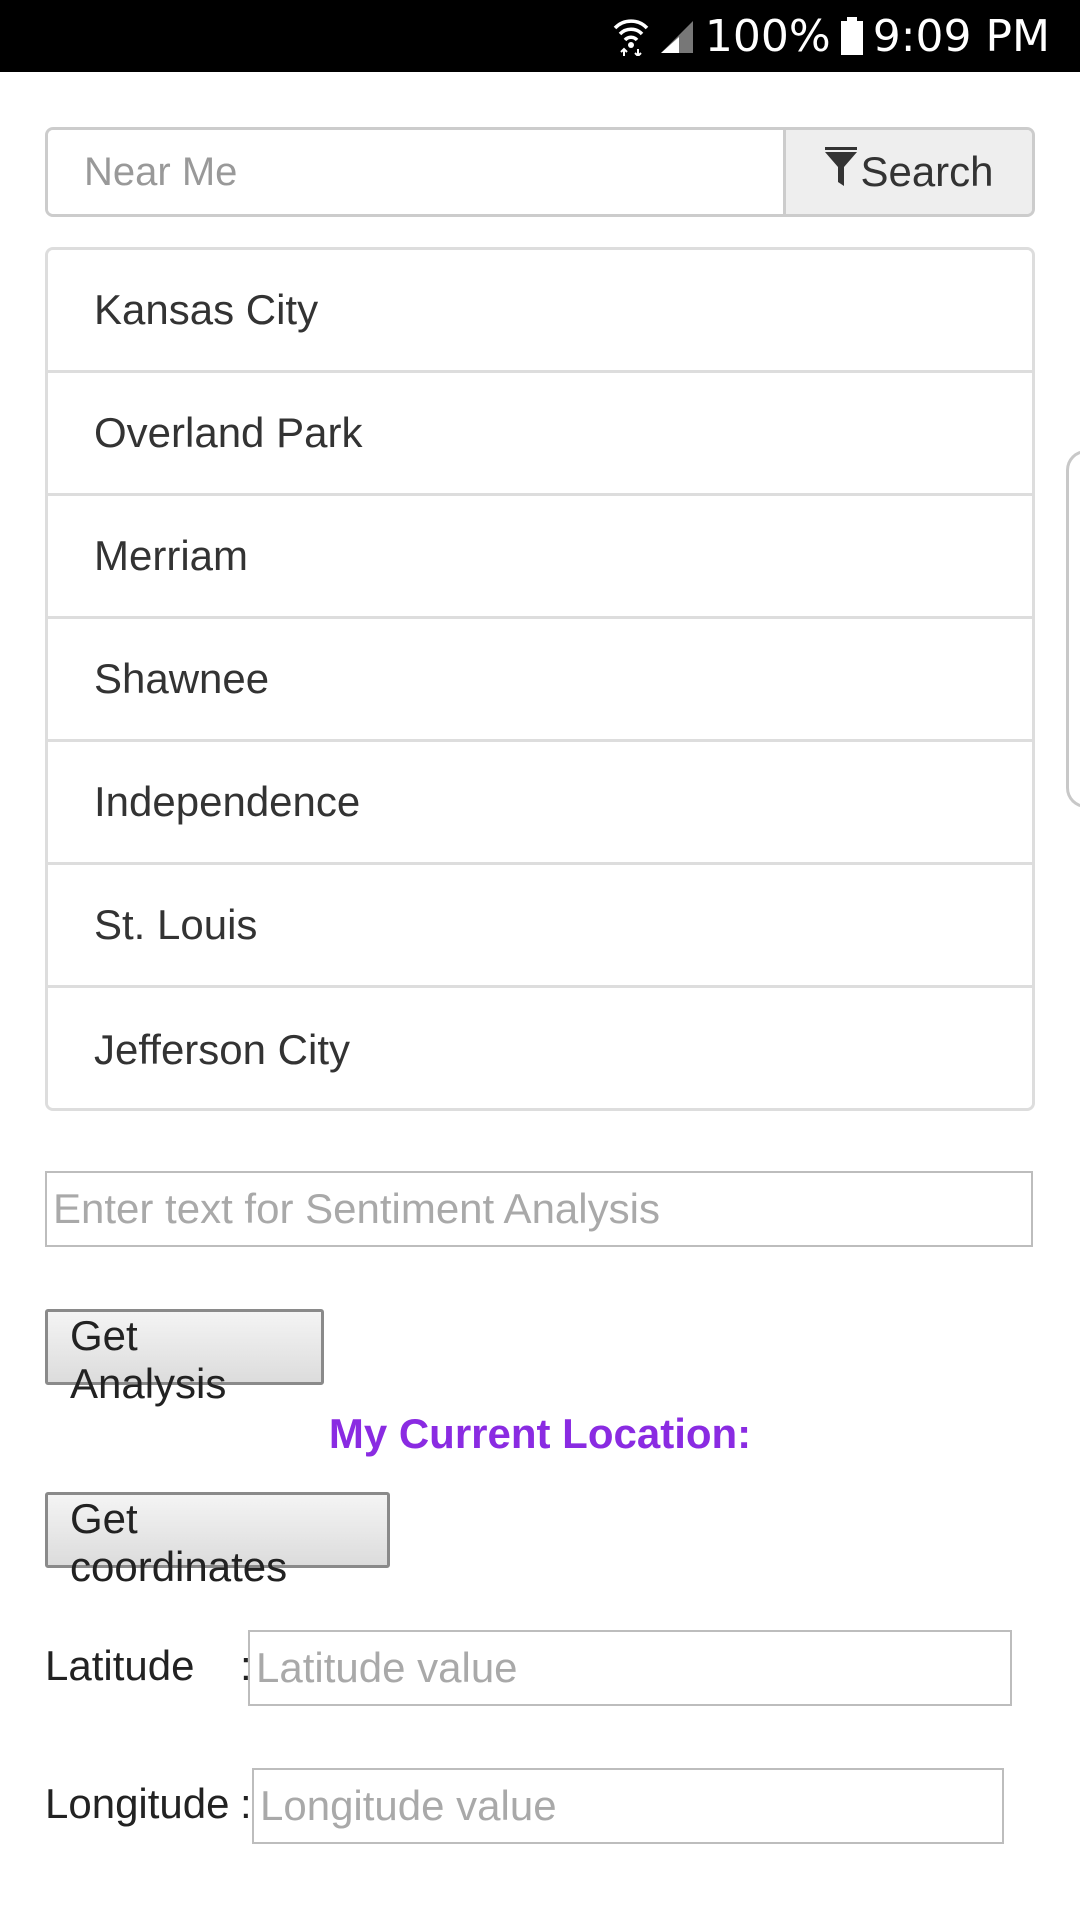 Image resolution: width=1080 pixels, height=1920 pixels. What do you see at coordinates (171, 555) in the screenshot?
I see `city-label: Merriam` at bounding box center [171, 555].